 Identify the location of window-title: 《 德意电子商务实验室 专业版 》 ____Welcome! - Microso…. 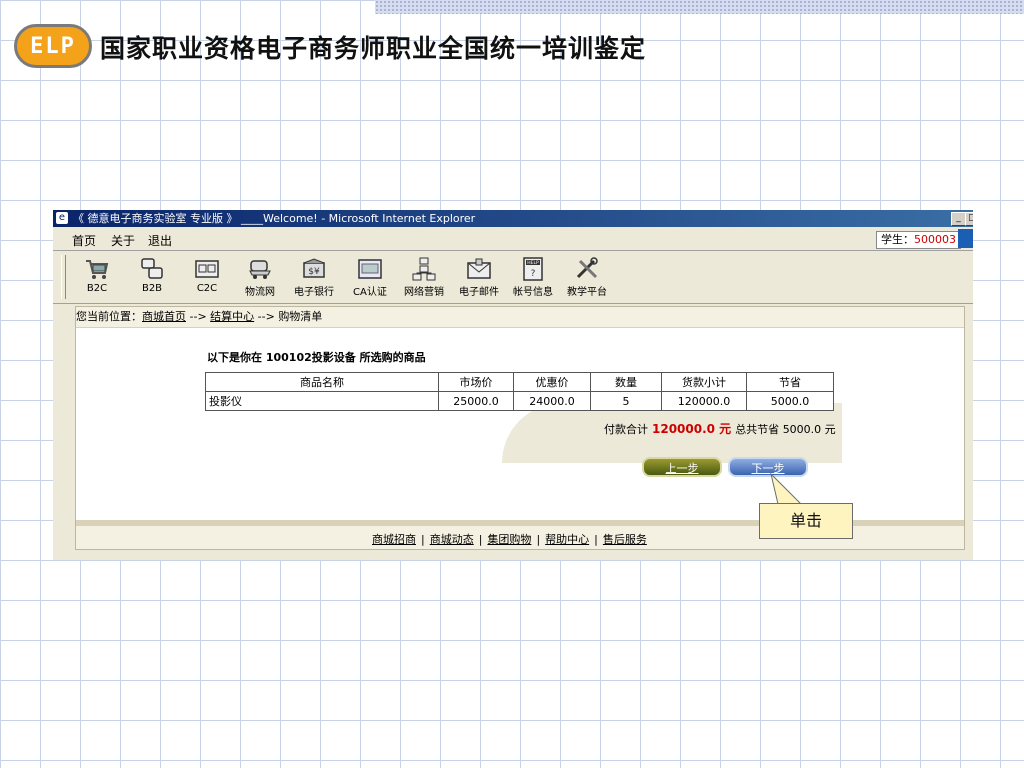
(274, 218).